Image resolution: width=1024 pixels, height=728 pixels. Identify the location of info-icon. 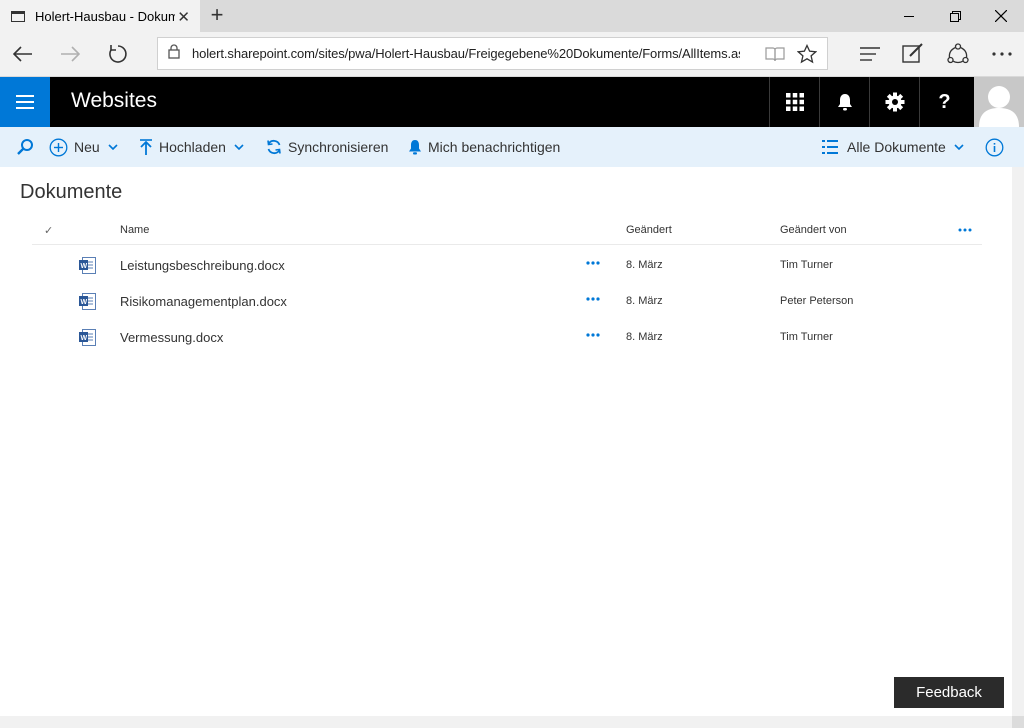
(994, 147).